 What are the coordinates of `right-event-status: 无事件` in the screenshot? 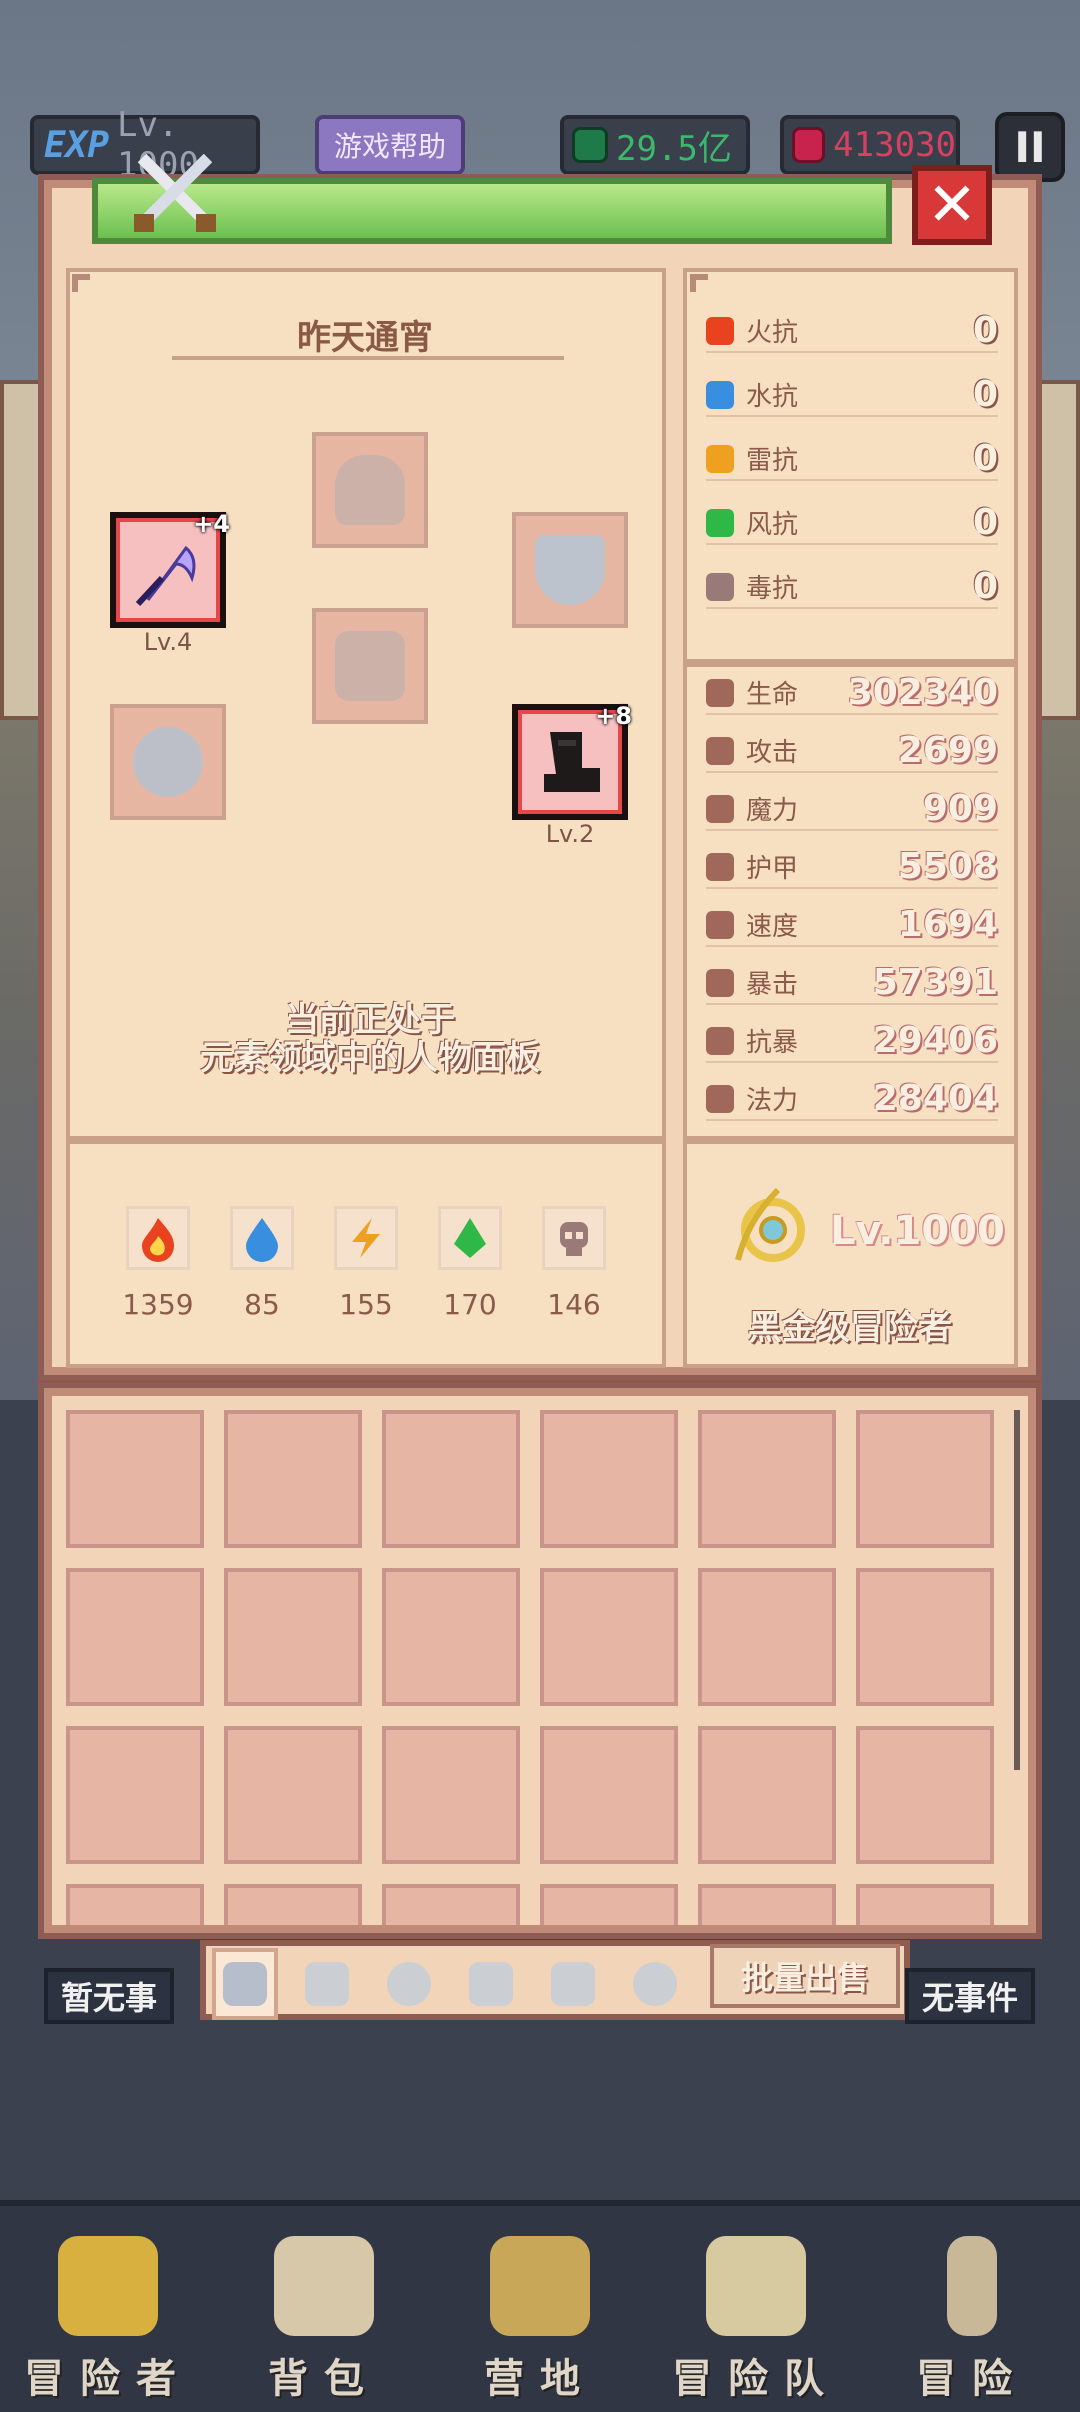 It's located at (970, 1996).